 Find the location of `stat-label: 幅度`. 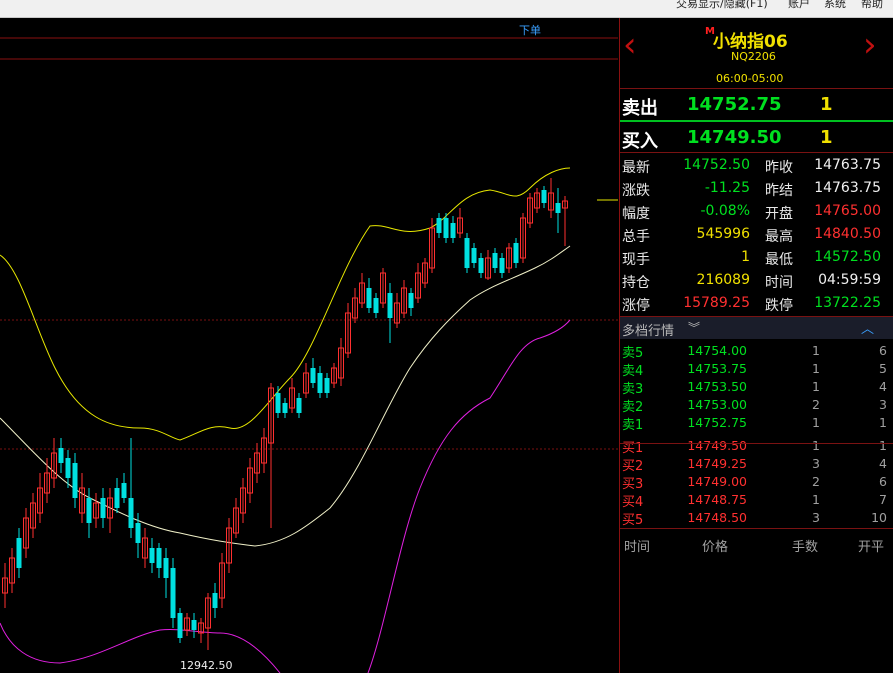

stat-label: 幅度 is located at coordinates (636, 214).